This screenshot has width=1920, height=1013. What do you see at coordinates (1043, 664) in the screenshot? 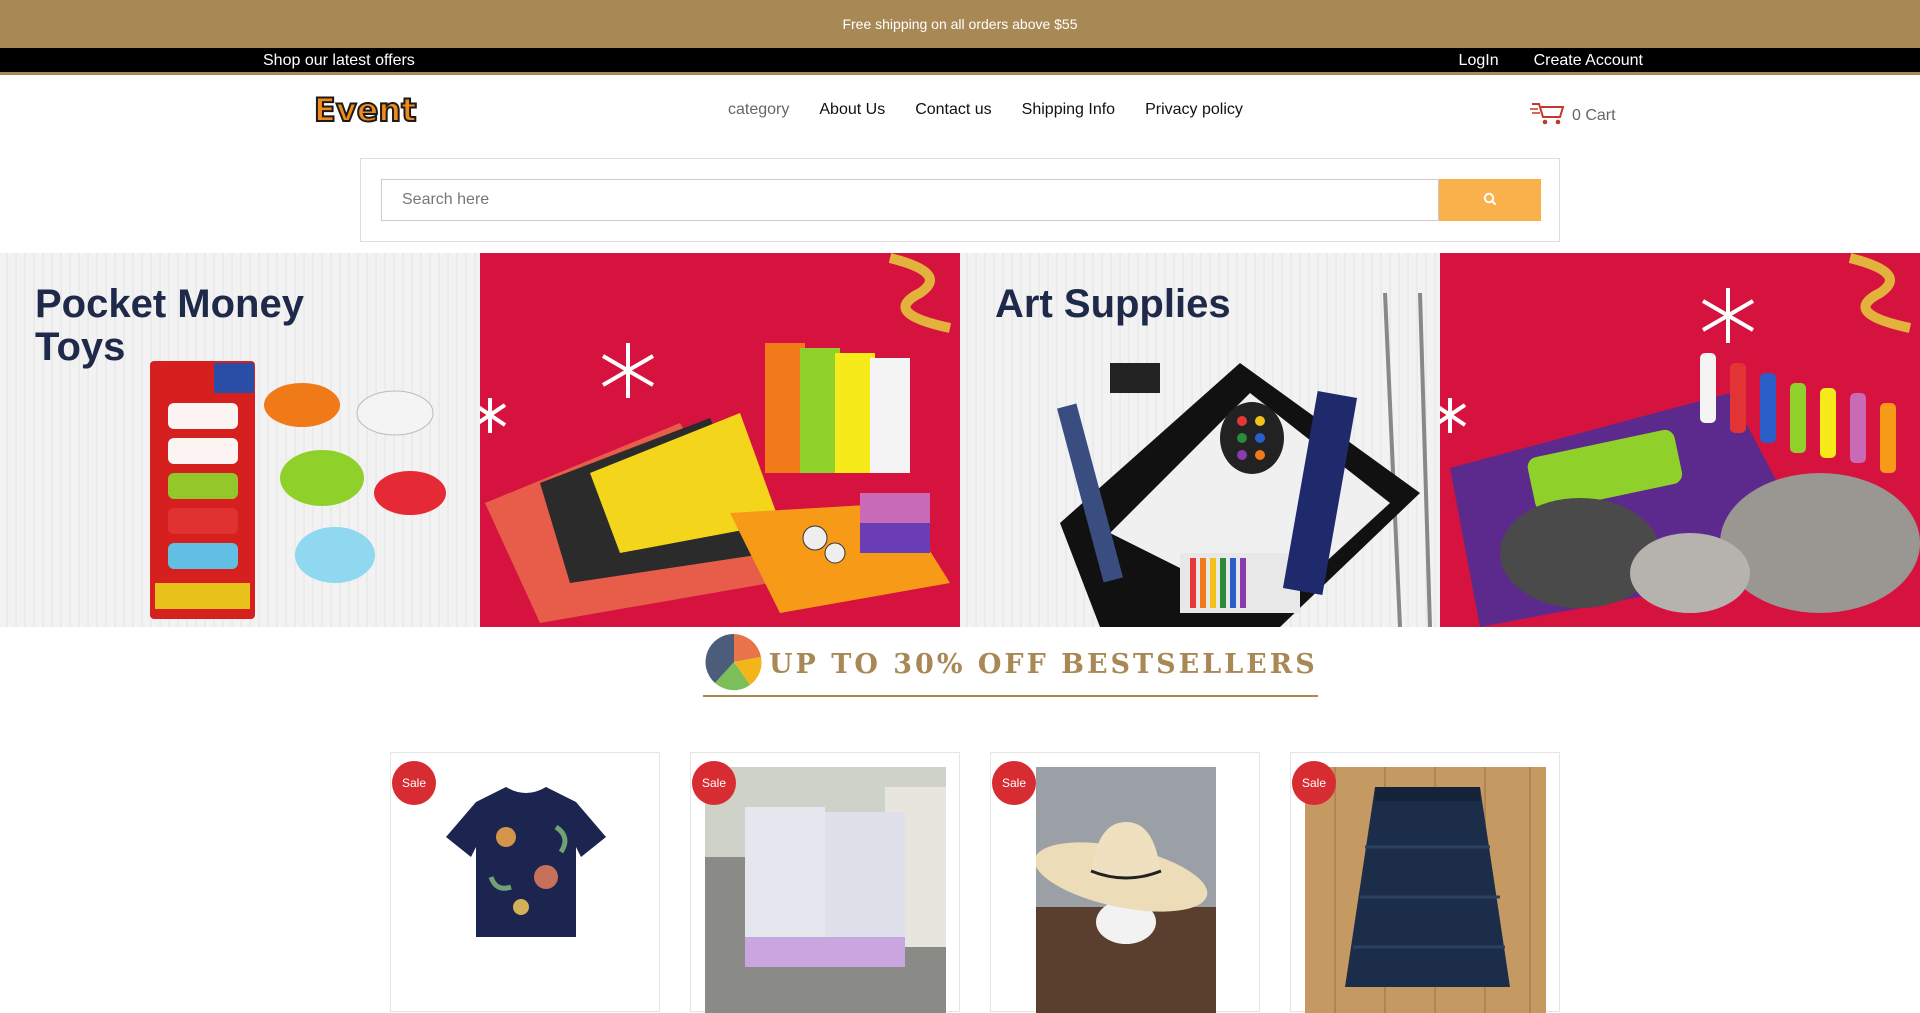
I see `section-title: UP TO 30% OFF BESTSELLERS` at bounding box center [1043, 664].